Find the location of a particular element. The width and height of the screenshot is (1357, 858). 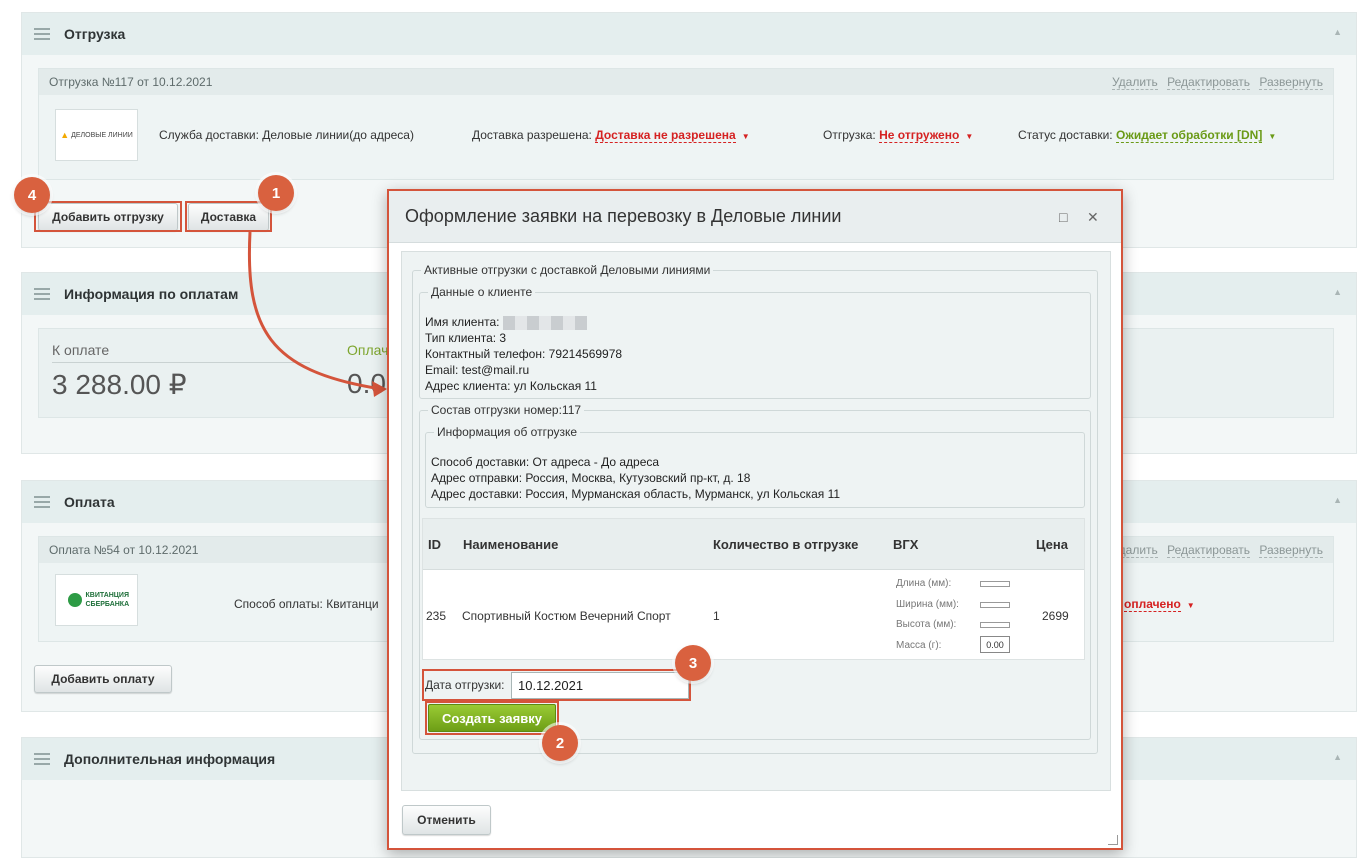

th-vgh: ВГХ is located at coordinates (906, 544).